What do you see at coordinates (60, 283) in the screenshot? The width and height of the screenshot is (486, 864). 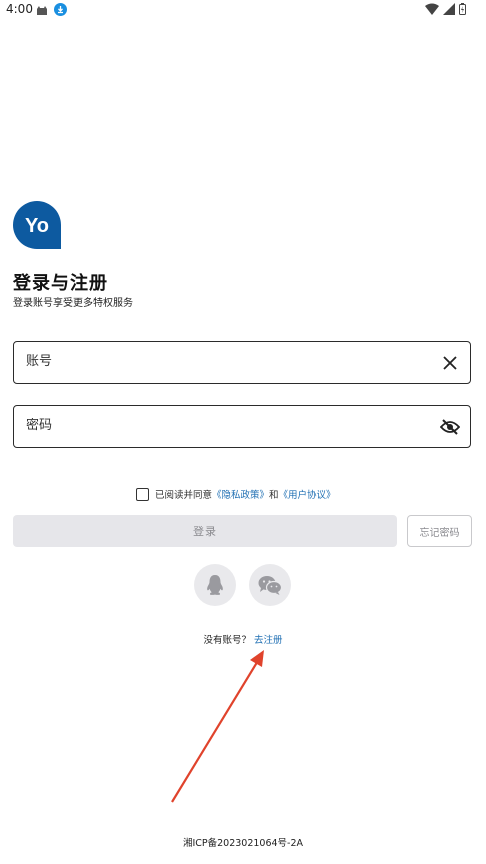 I see `page-title: 登录与注册` at bounding box center [60, 283].